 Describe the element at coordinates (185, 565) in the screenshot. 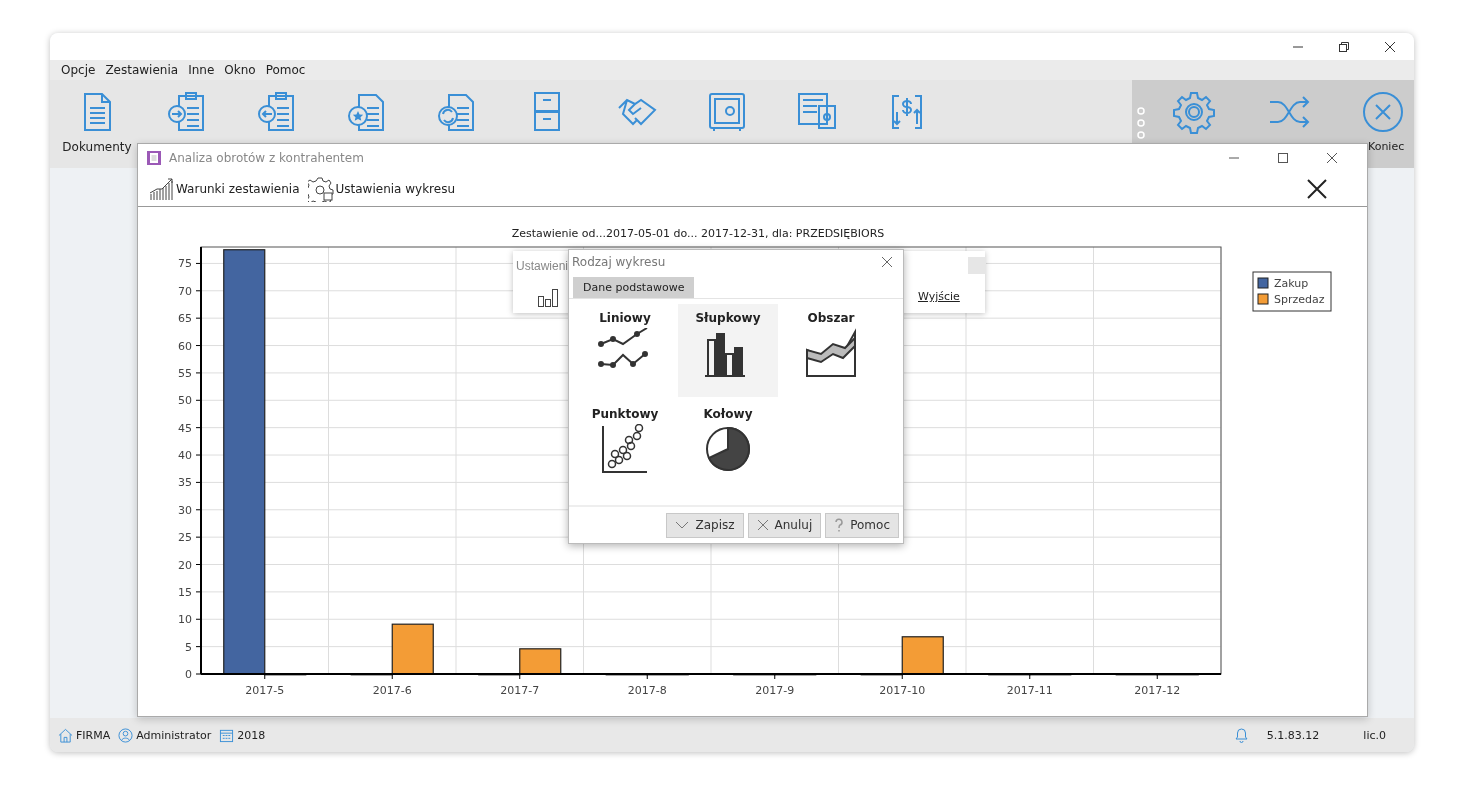

I see `y-tick-label: 20` at that location.